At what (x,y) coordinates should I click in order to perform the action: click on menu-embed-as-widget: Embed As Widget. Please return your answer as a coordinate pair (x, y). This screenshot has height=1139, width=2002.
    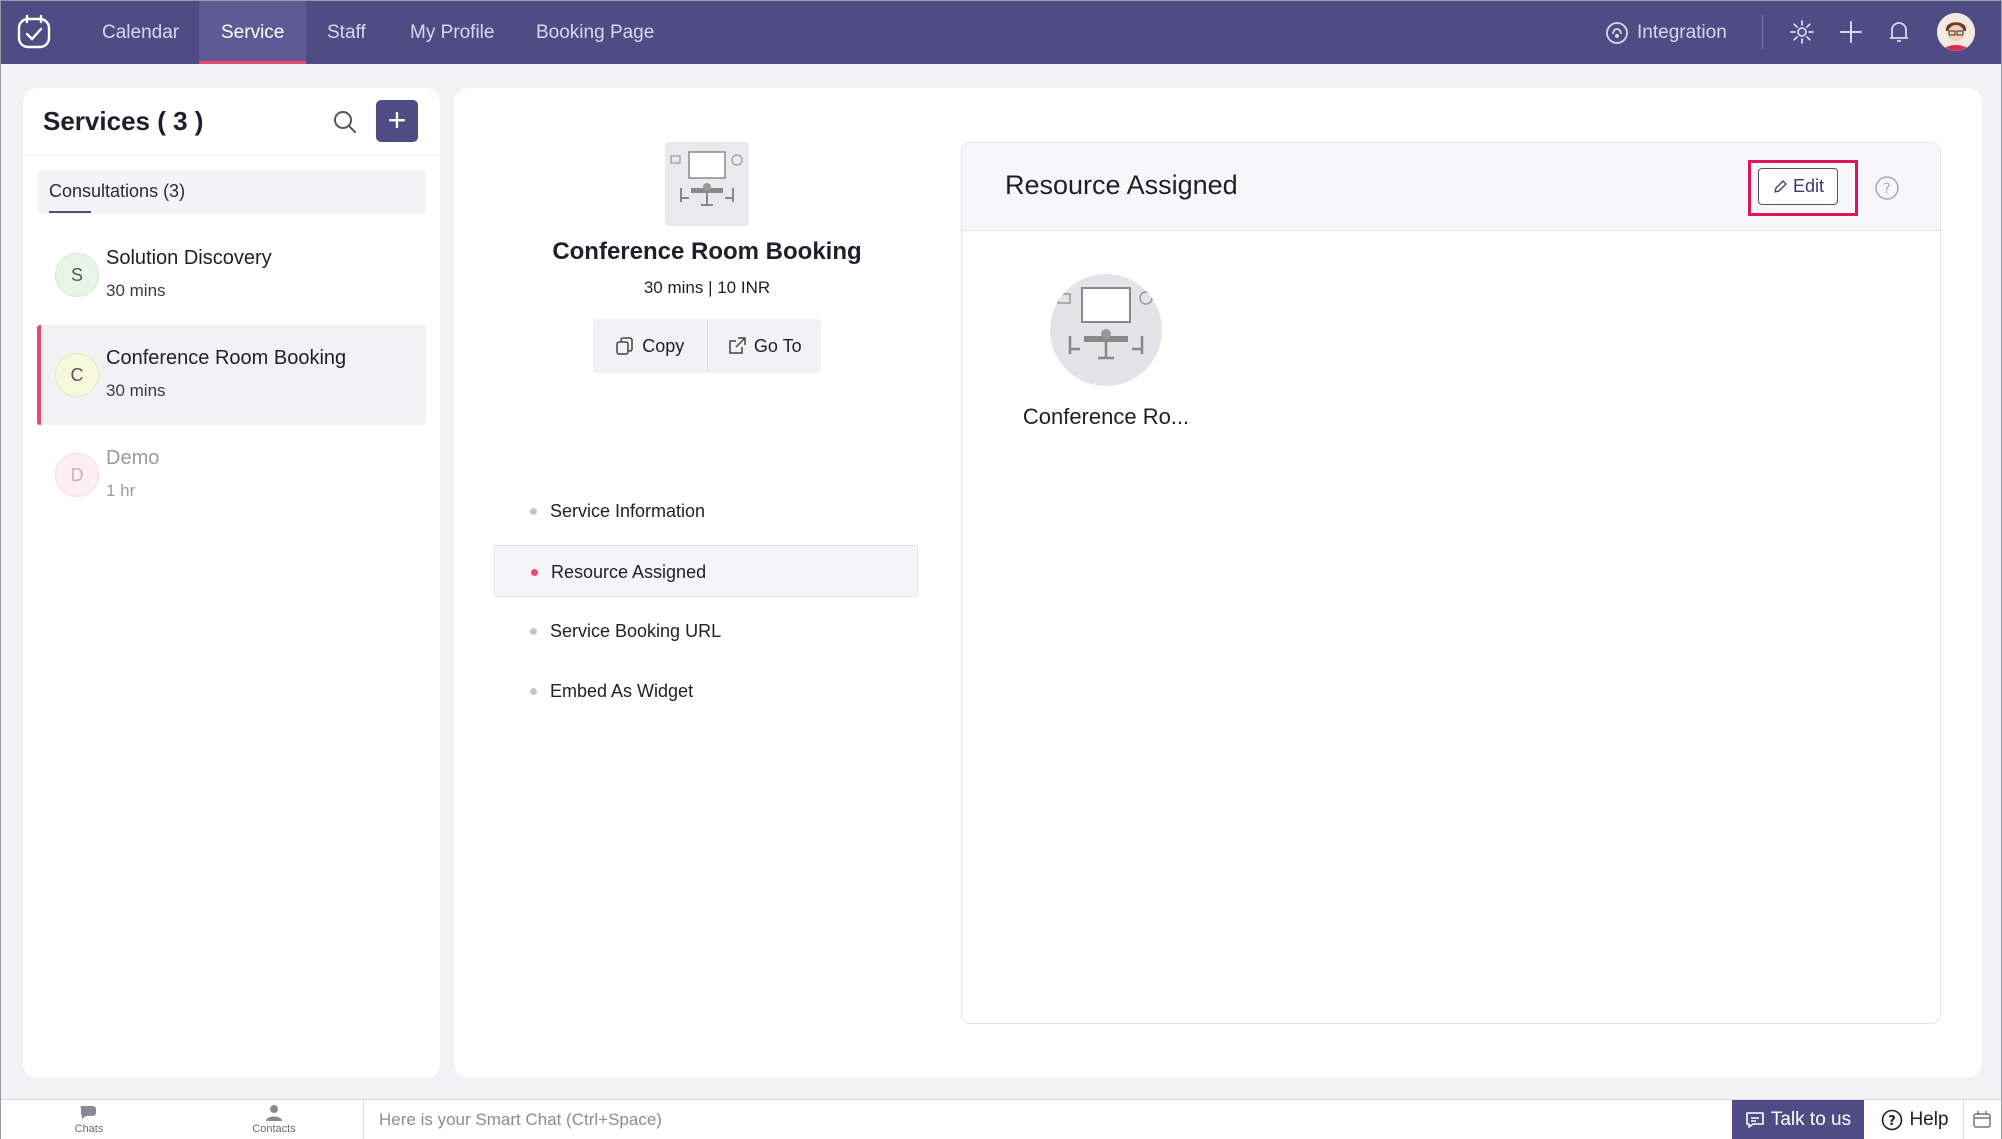
    Looking at the image, I should click on (706, 691).